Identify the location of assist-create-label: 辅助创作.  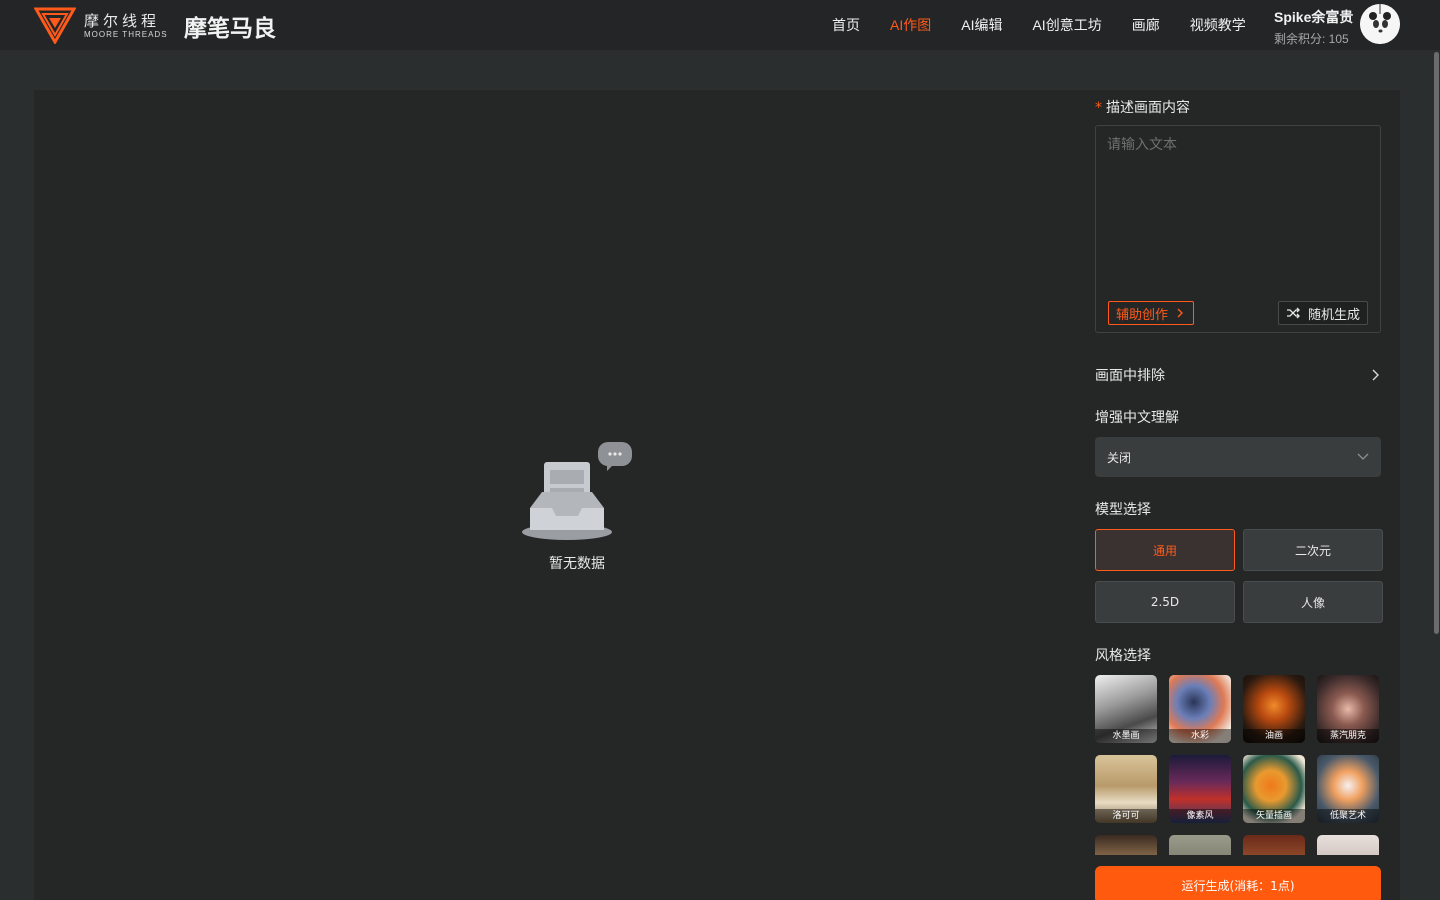
(1142, 315).